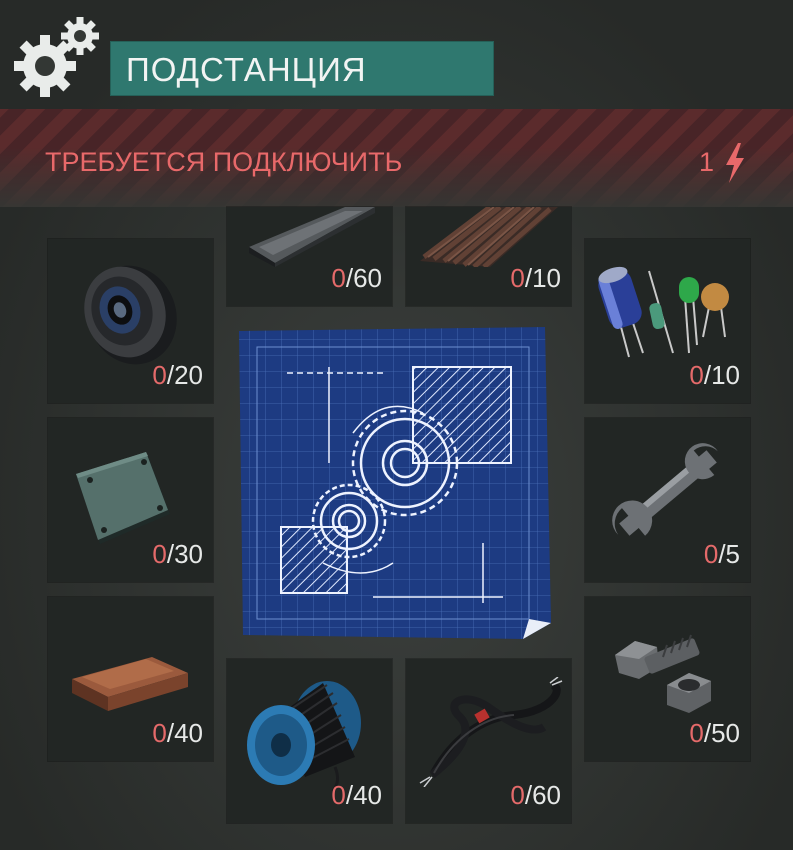 Image resolution: width=793 pixels, height=850 pixels. I want to click on material-slot-electronics: 0/10, so click(667, 321).